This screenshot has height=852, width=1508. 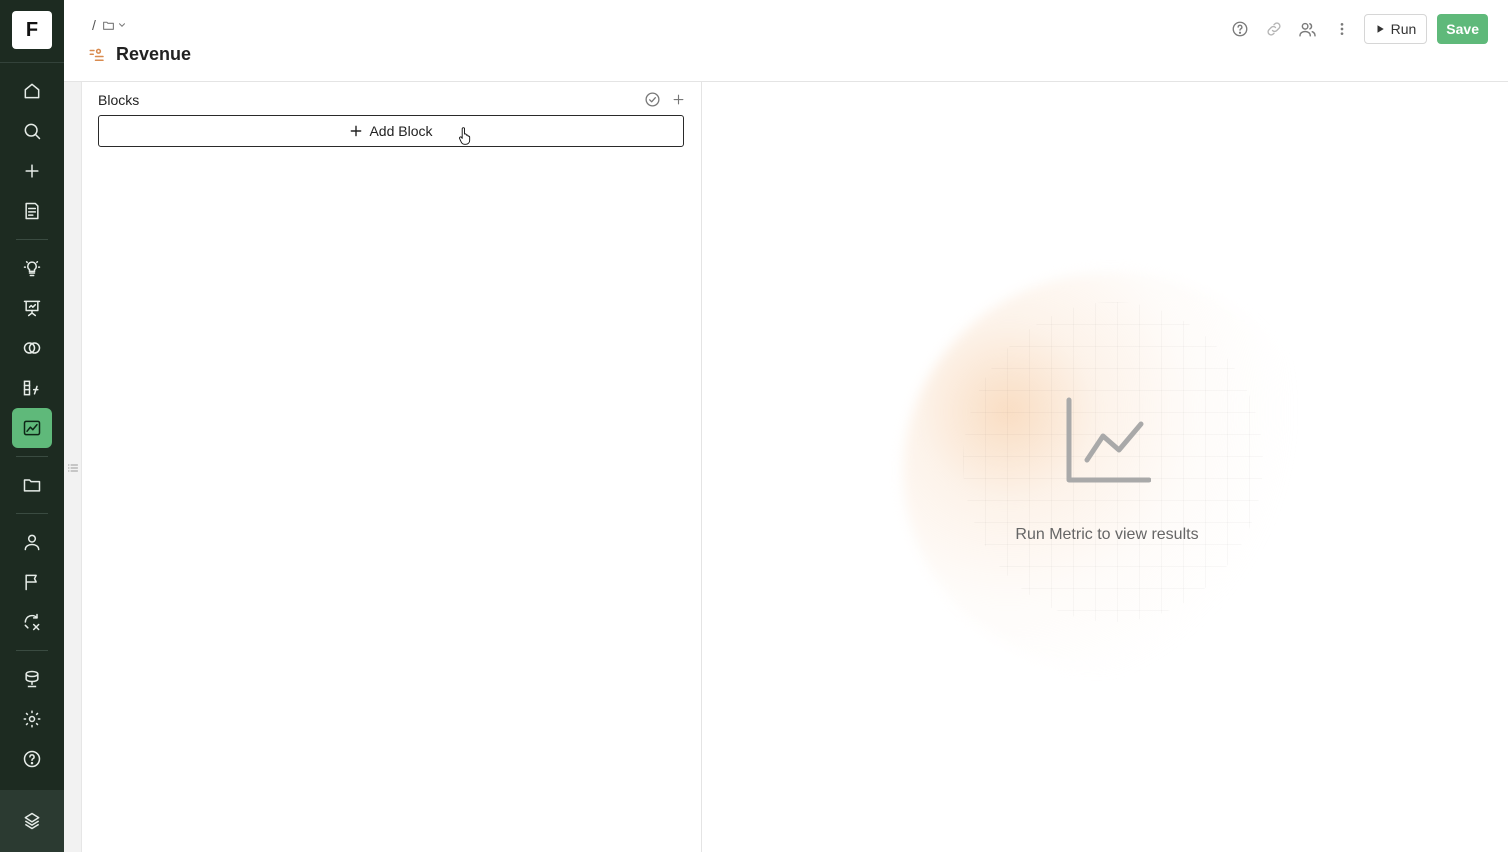 I want to click on play-icon, so click(x=1380, y=29).